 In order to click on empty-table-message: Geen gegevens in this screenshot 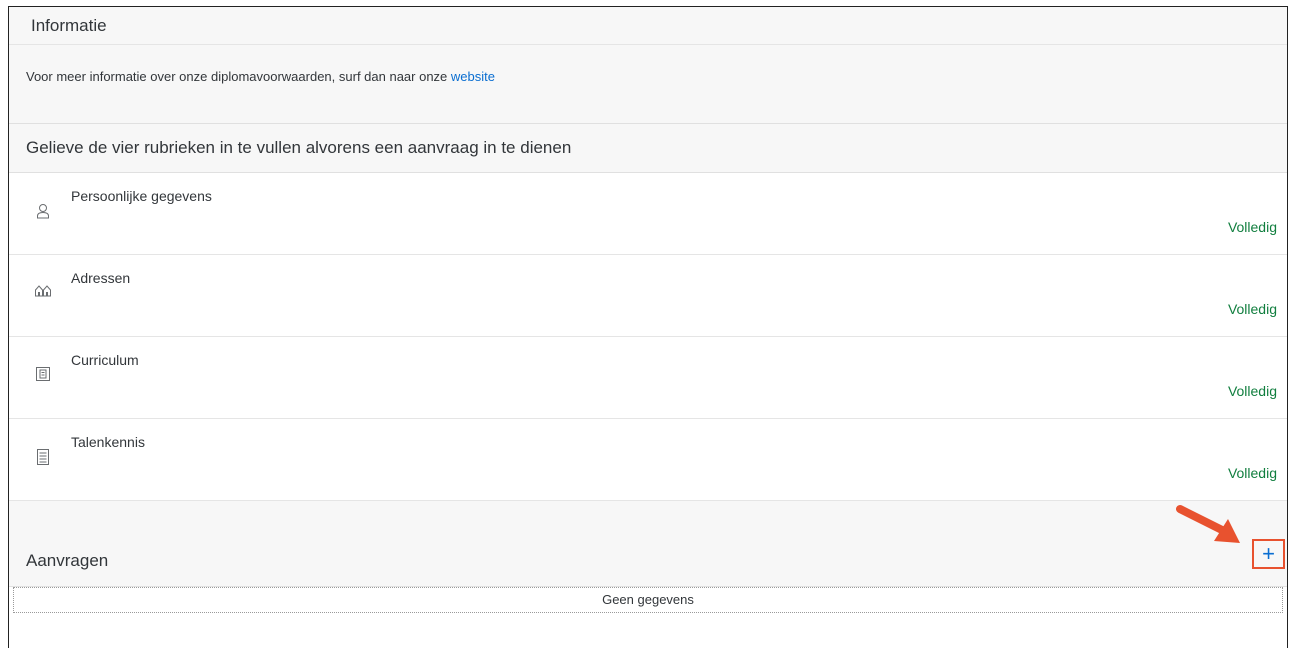, I will do `click(648, 600)`.